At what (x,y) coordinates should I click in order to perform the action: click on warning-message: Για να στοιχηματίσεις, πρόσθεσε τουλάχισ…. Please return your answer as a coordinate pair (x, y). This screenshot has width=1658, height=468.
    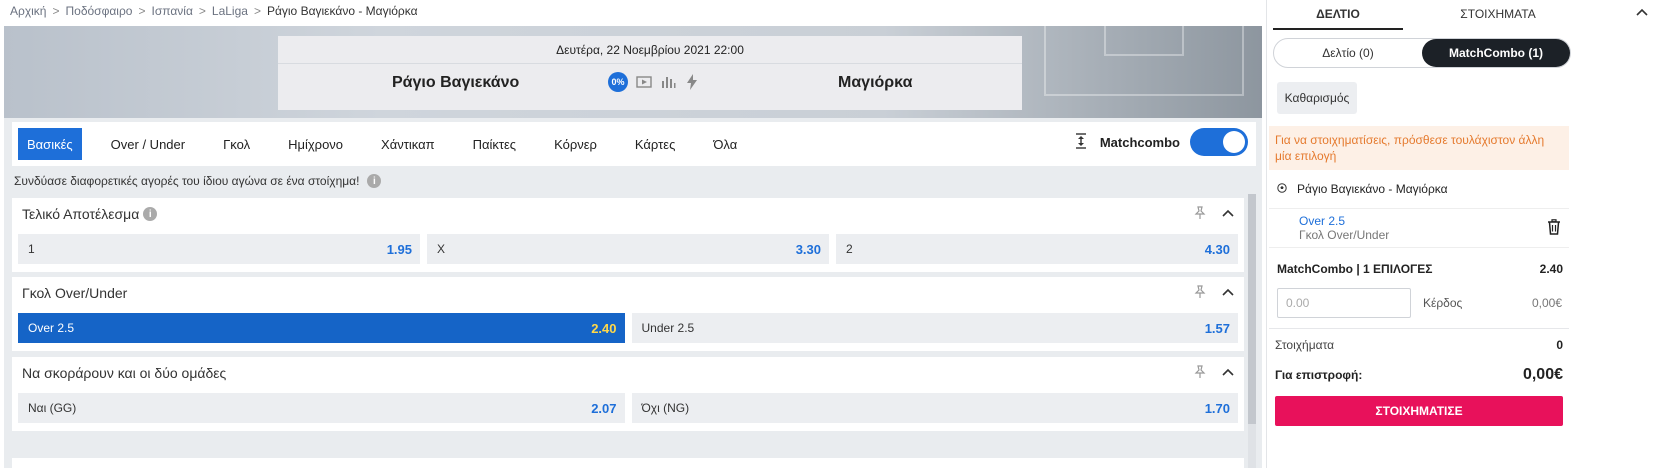
    Looking at the image, I should click on (1419, 148).